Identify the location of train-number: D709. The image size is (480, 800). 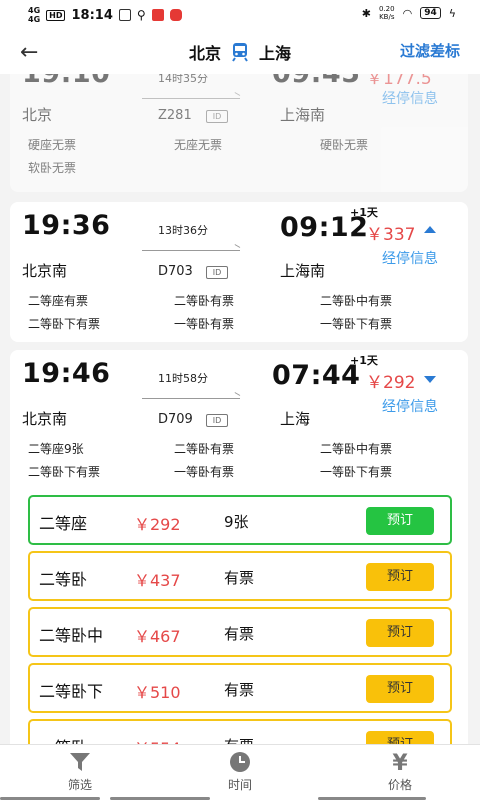
(175, 419).